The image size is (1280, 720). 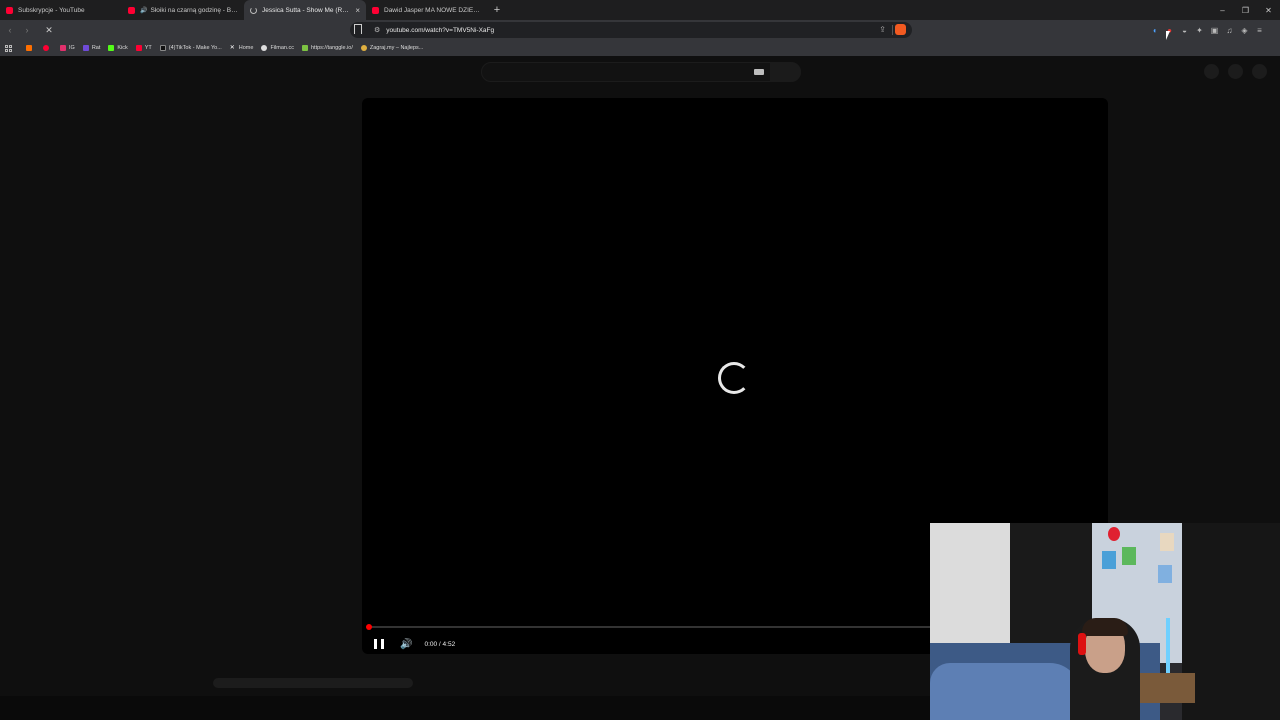 What do you see at coordinates (1211, 71) in the screenshot?
I see `create-button` at bounding box center [1211, 71].